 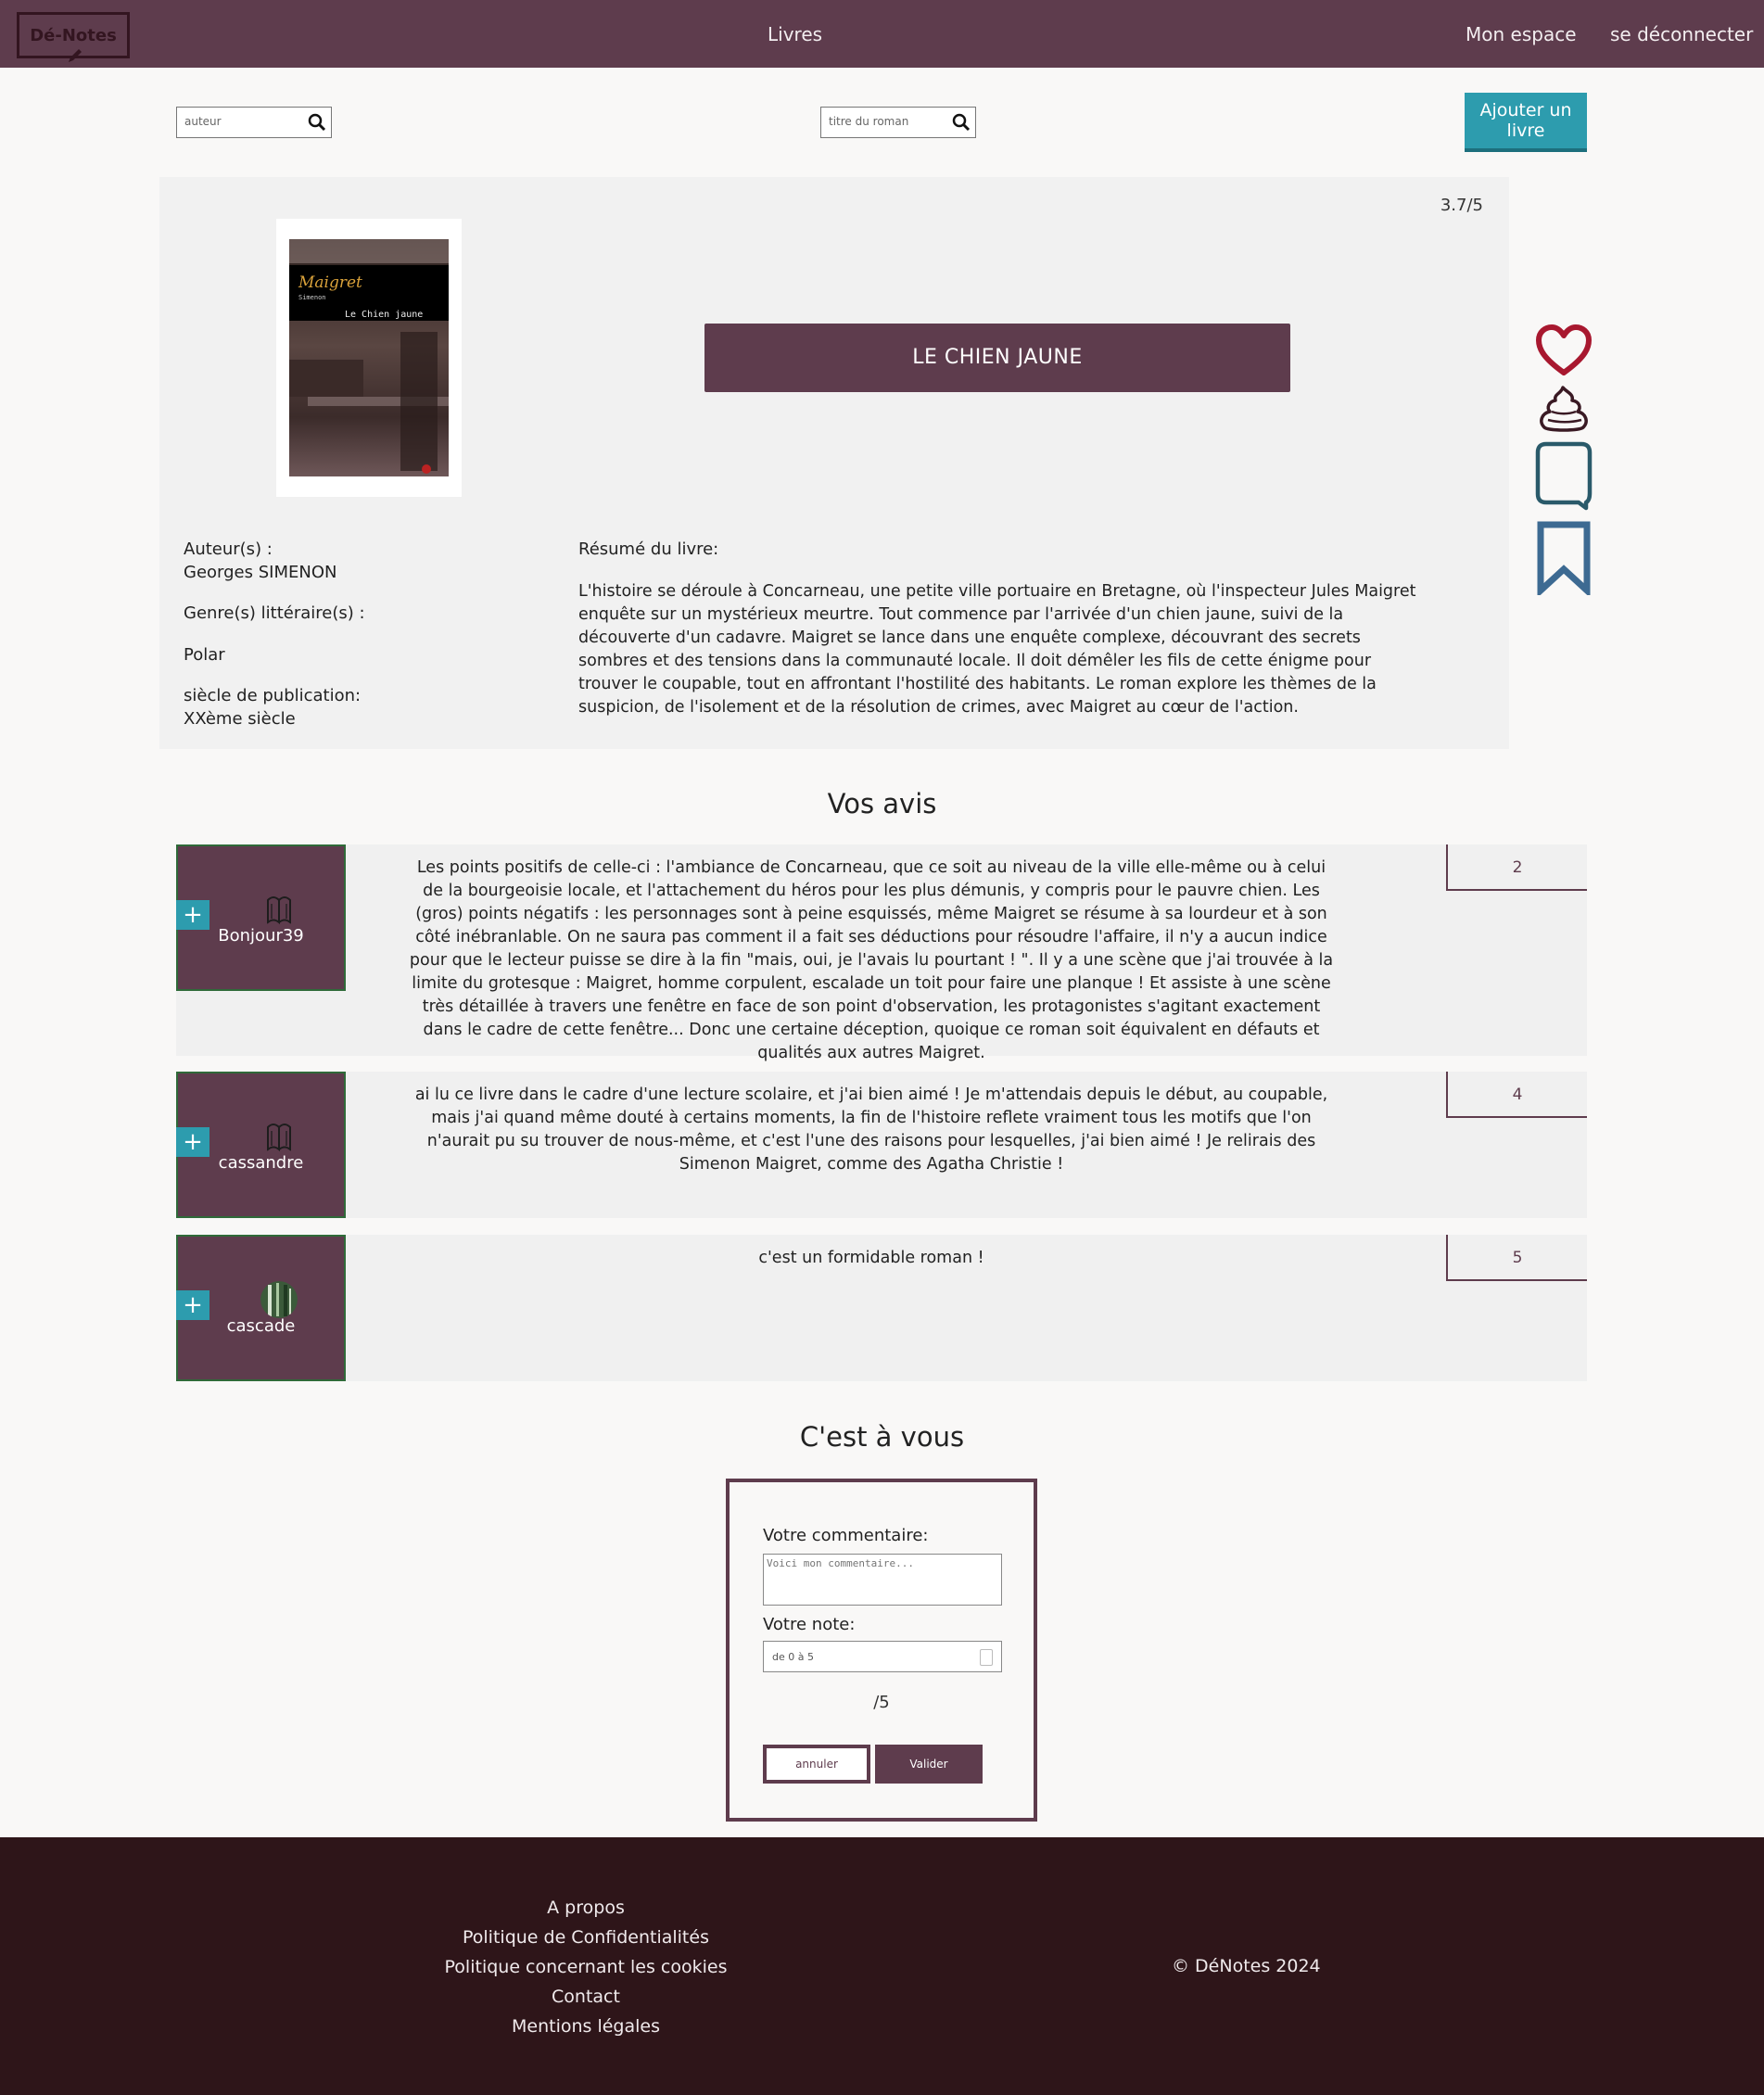 I want to click on comment-label: Votre commentaire:, so click(x=846, y=1535).